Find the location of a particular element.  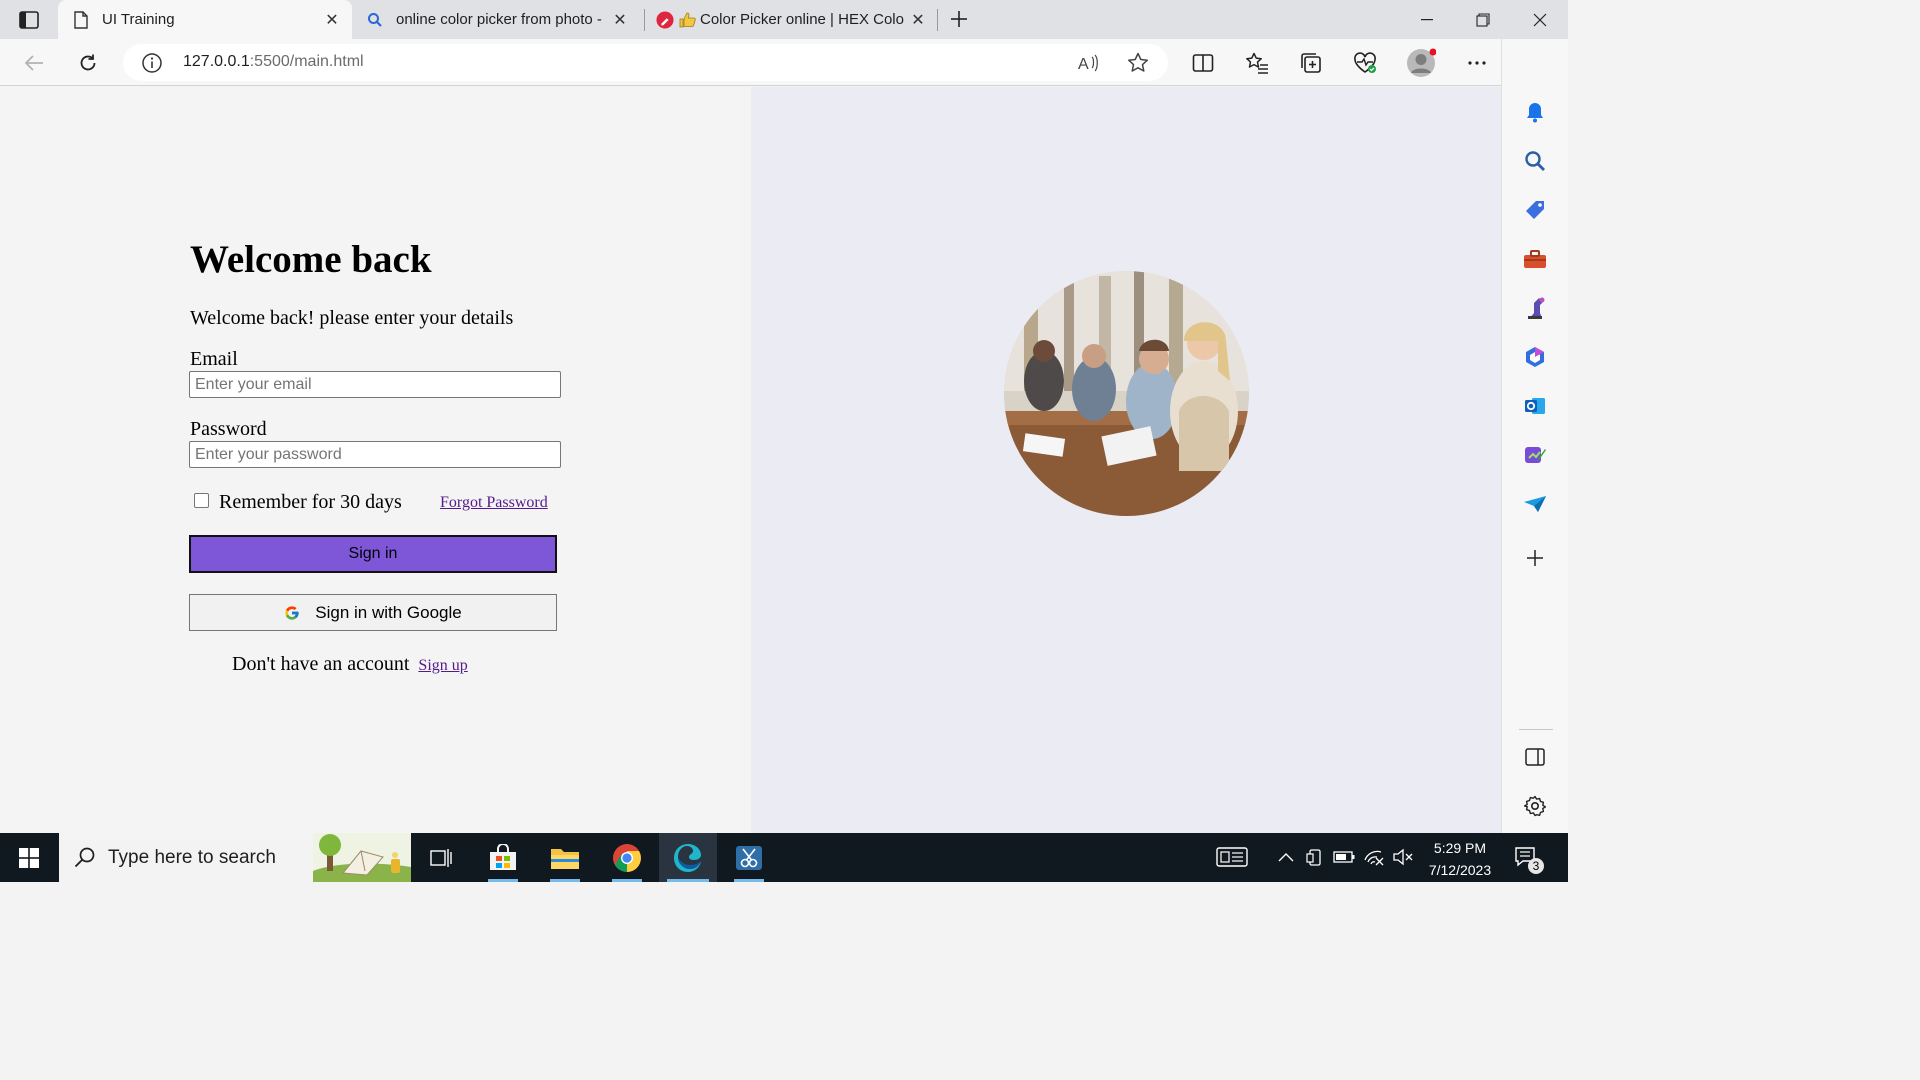

address-bar: 127.0.0.1:5500/main.html A is located at coordinates (645, 62).